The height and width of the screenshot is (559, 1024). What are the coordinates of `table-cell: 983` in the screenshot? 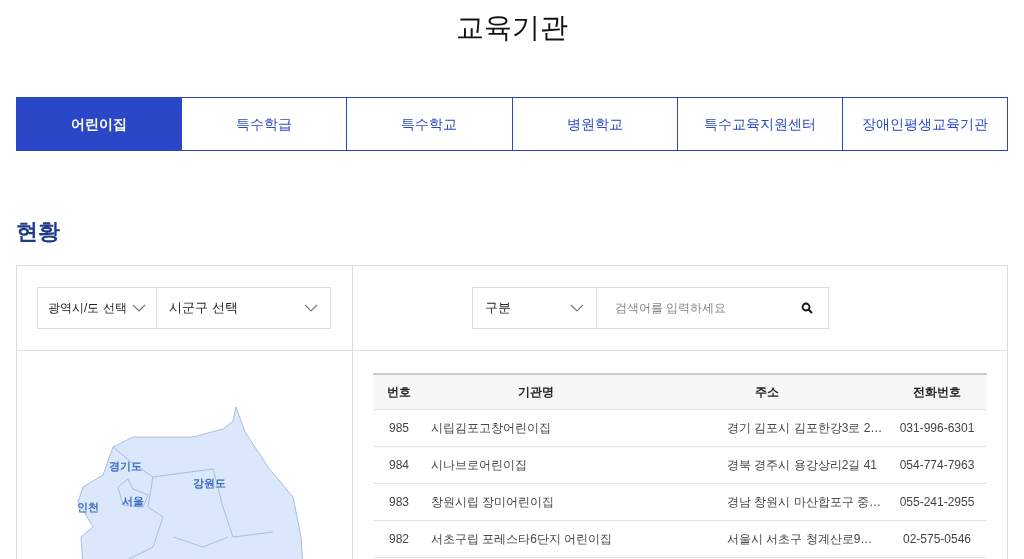 It's located at (399, 501).